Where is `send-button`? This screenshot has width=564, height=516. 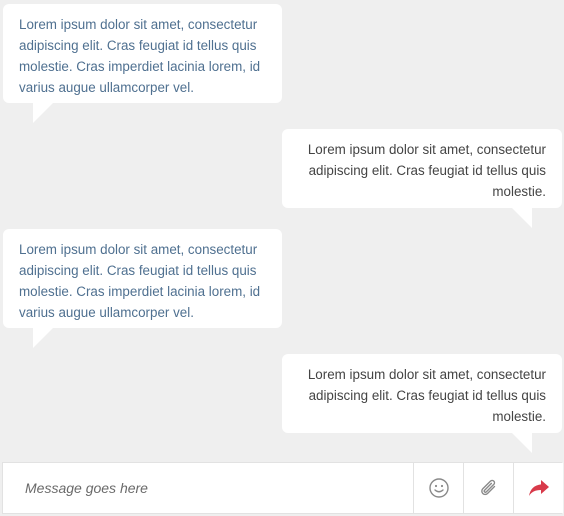 send-button is located at coordinates (538, 488).